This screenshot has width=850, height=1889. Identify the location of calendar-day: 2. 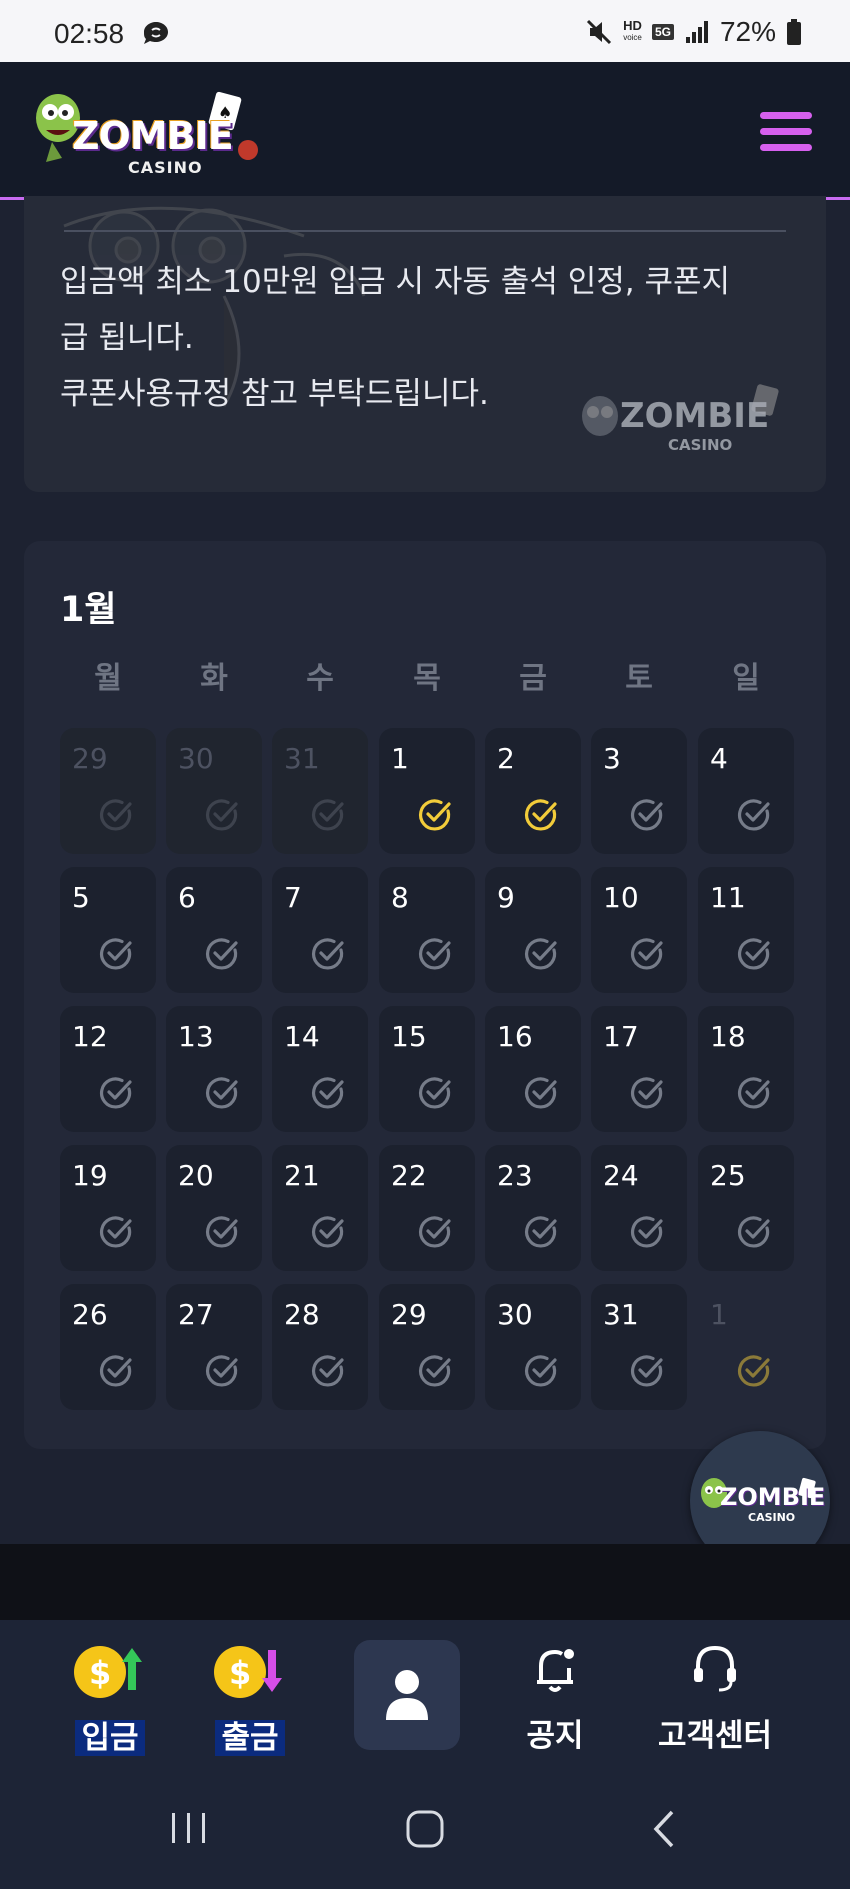
(533, 791).